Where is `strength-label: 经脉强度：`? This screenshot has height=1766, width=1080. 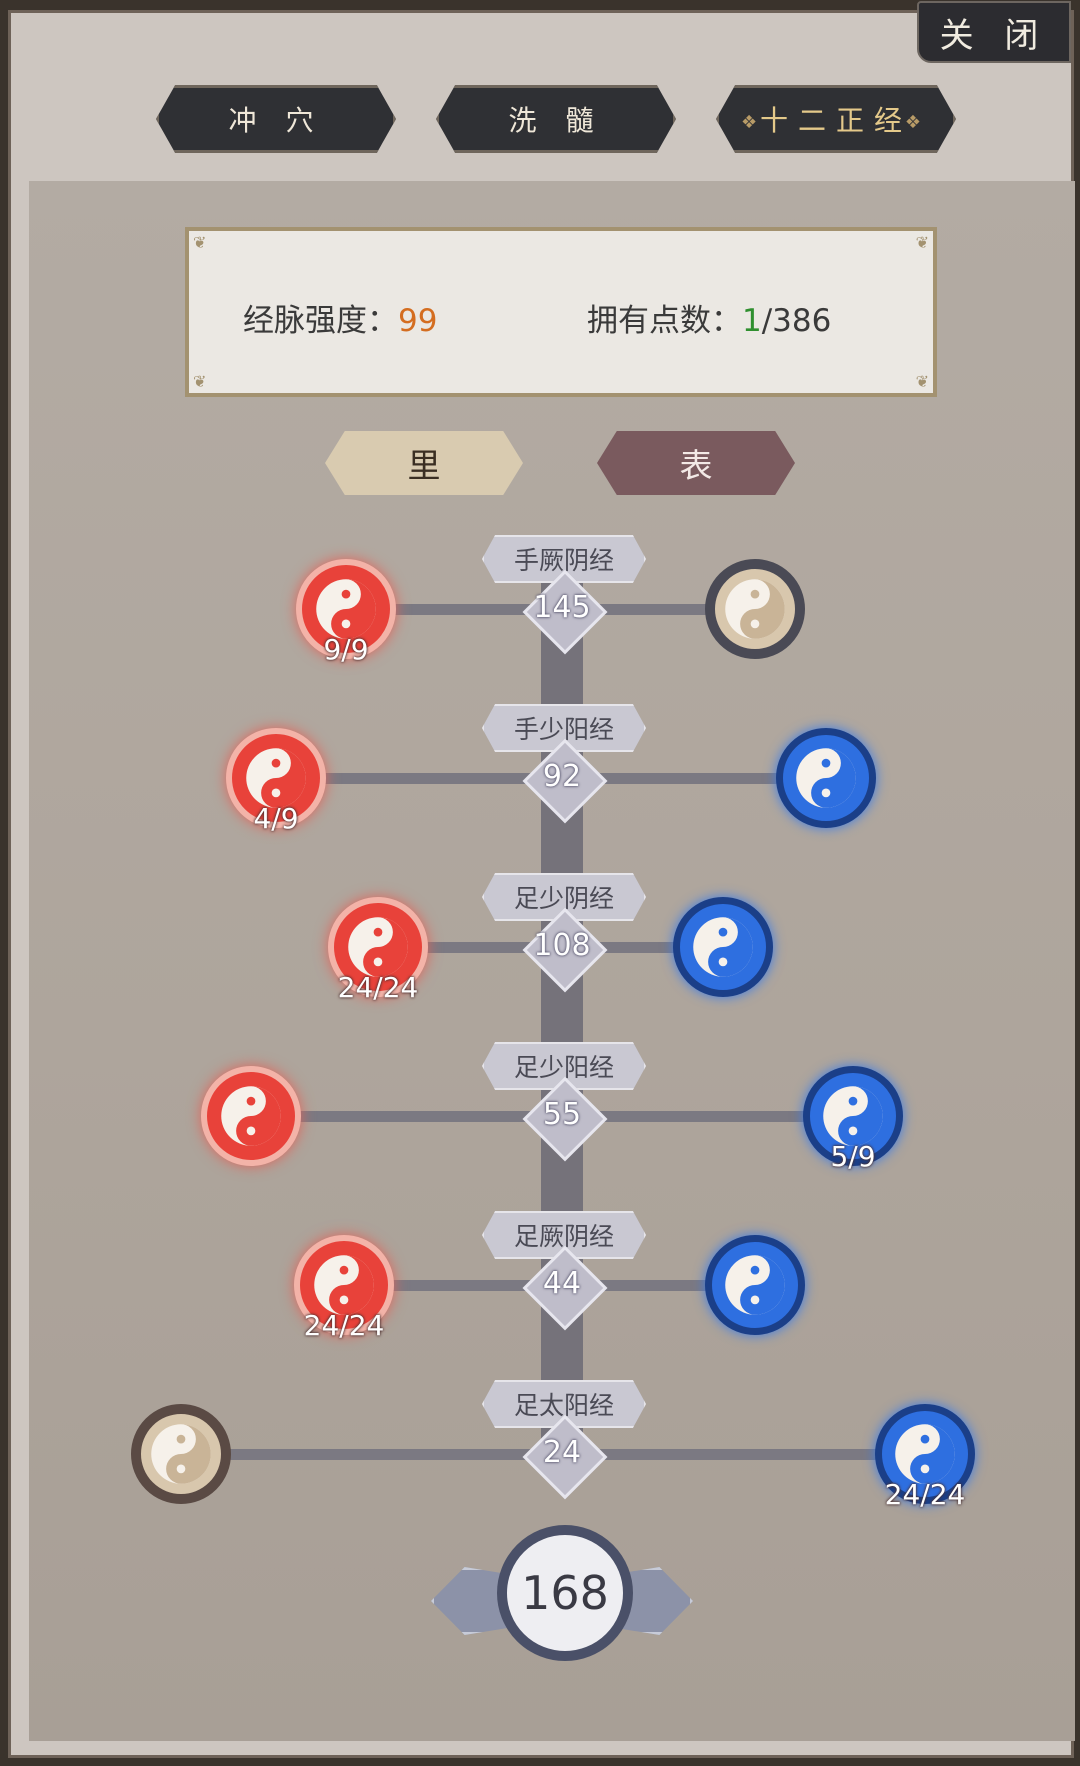
strength-label: 经脉强度： is located at coordinates (320, 321).